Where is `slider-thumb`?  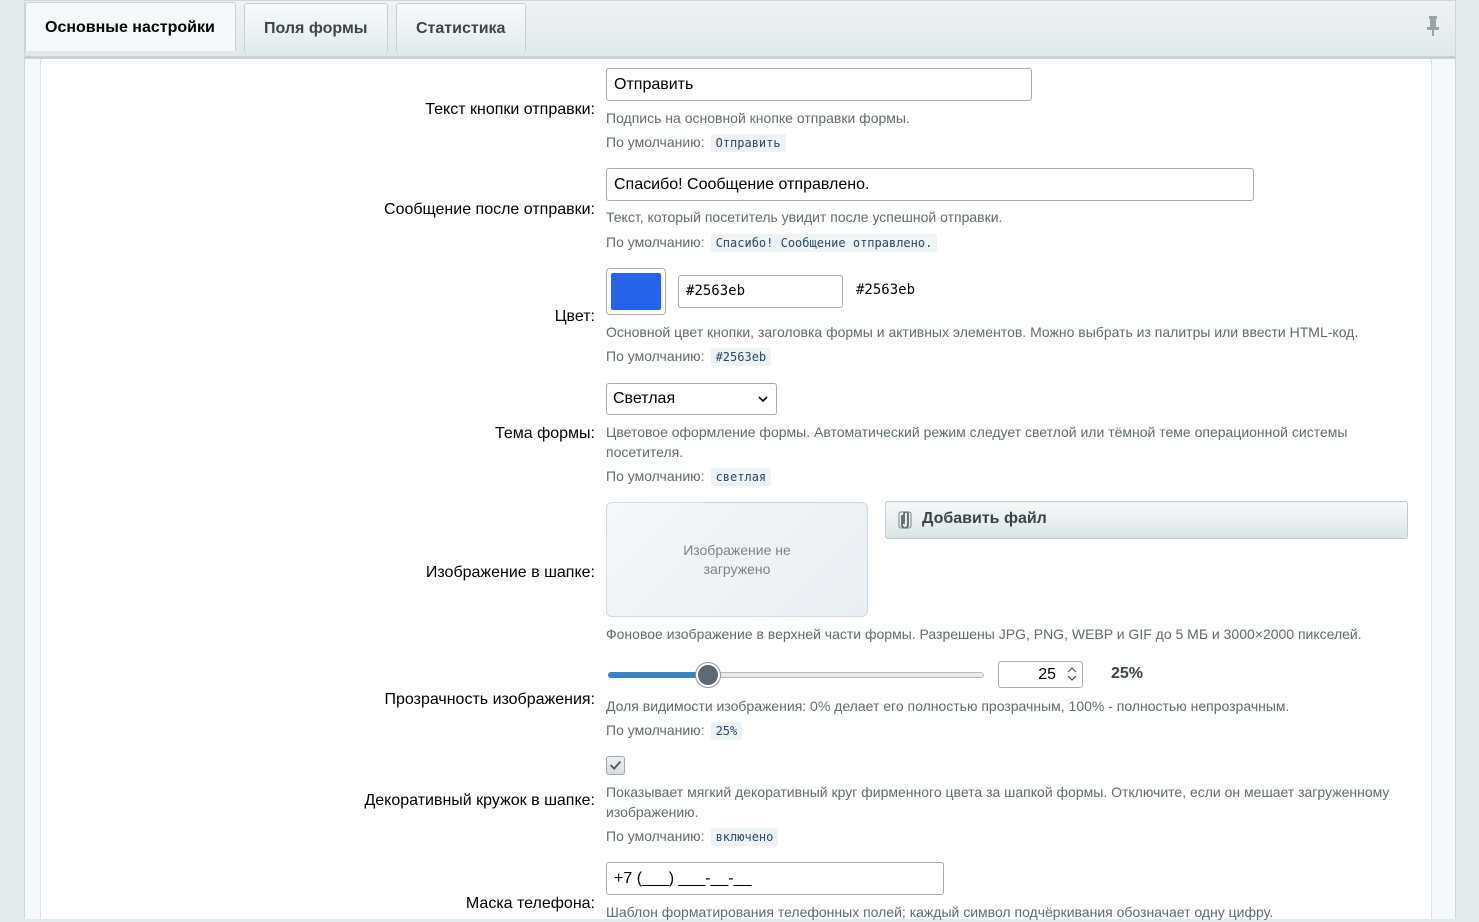 slider-thumb is located at coordinates (708, 675).